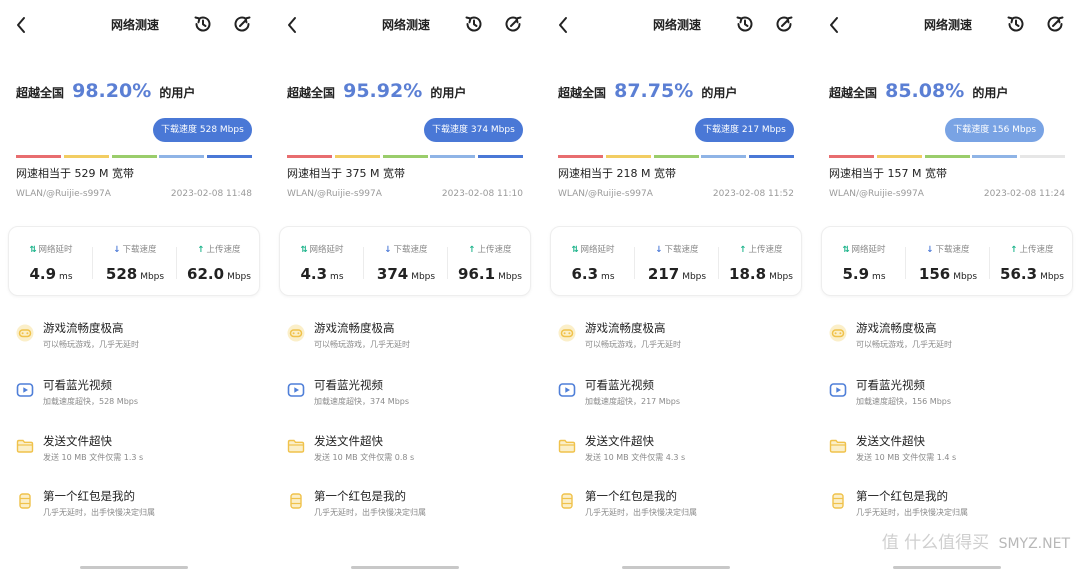 Image resolution: width=1080 pixels, height=570 pixels. Describe the element at coordinates (136, 395) in the screenshot. I see `feature-video: 可看蓝光视频 加载速度超快，528 Mbps` at that location.